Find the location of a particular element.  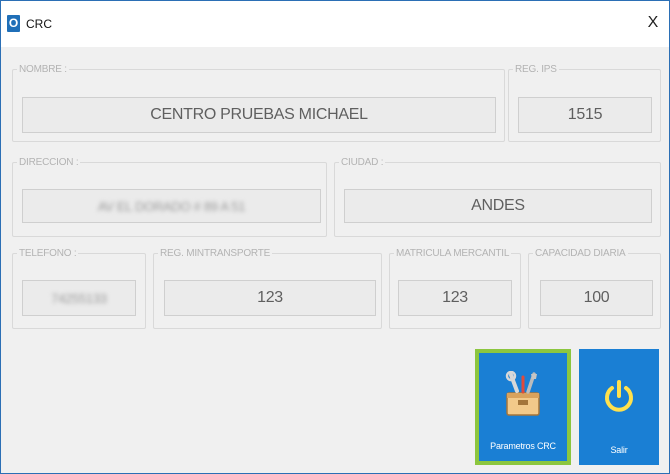

salir-label: Salir is located at coordinates (619, 450).